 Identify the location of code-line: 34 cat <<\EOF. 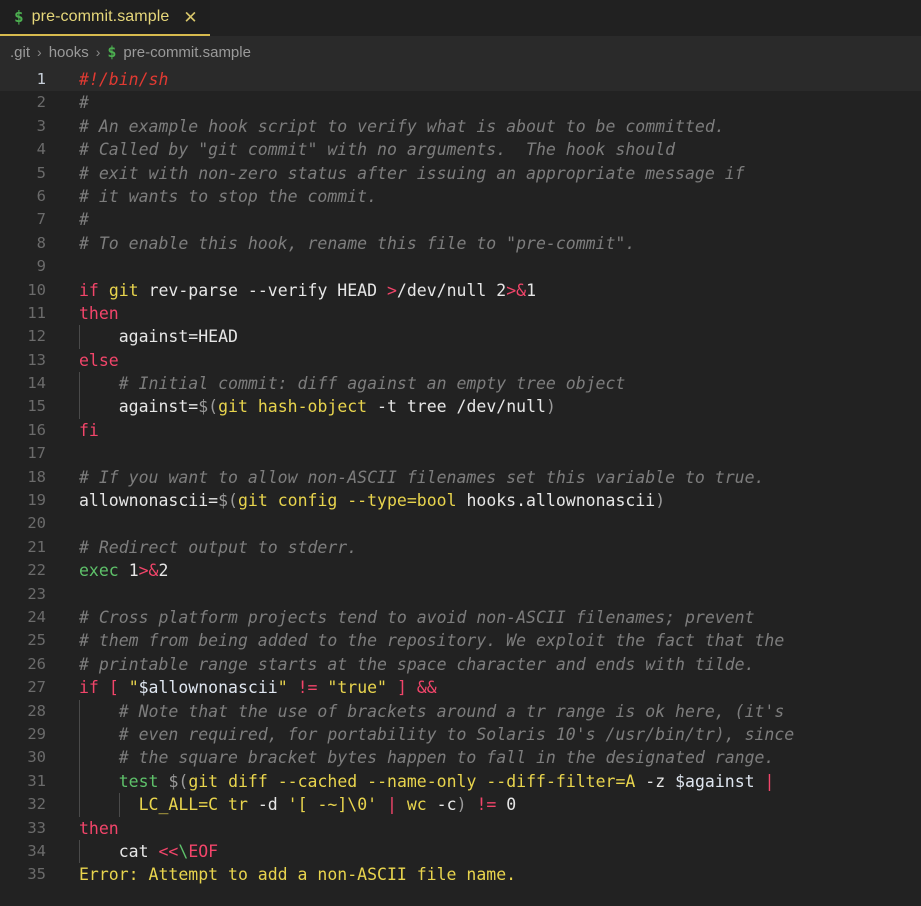
(460, 851).